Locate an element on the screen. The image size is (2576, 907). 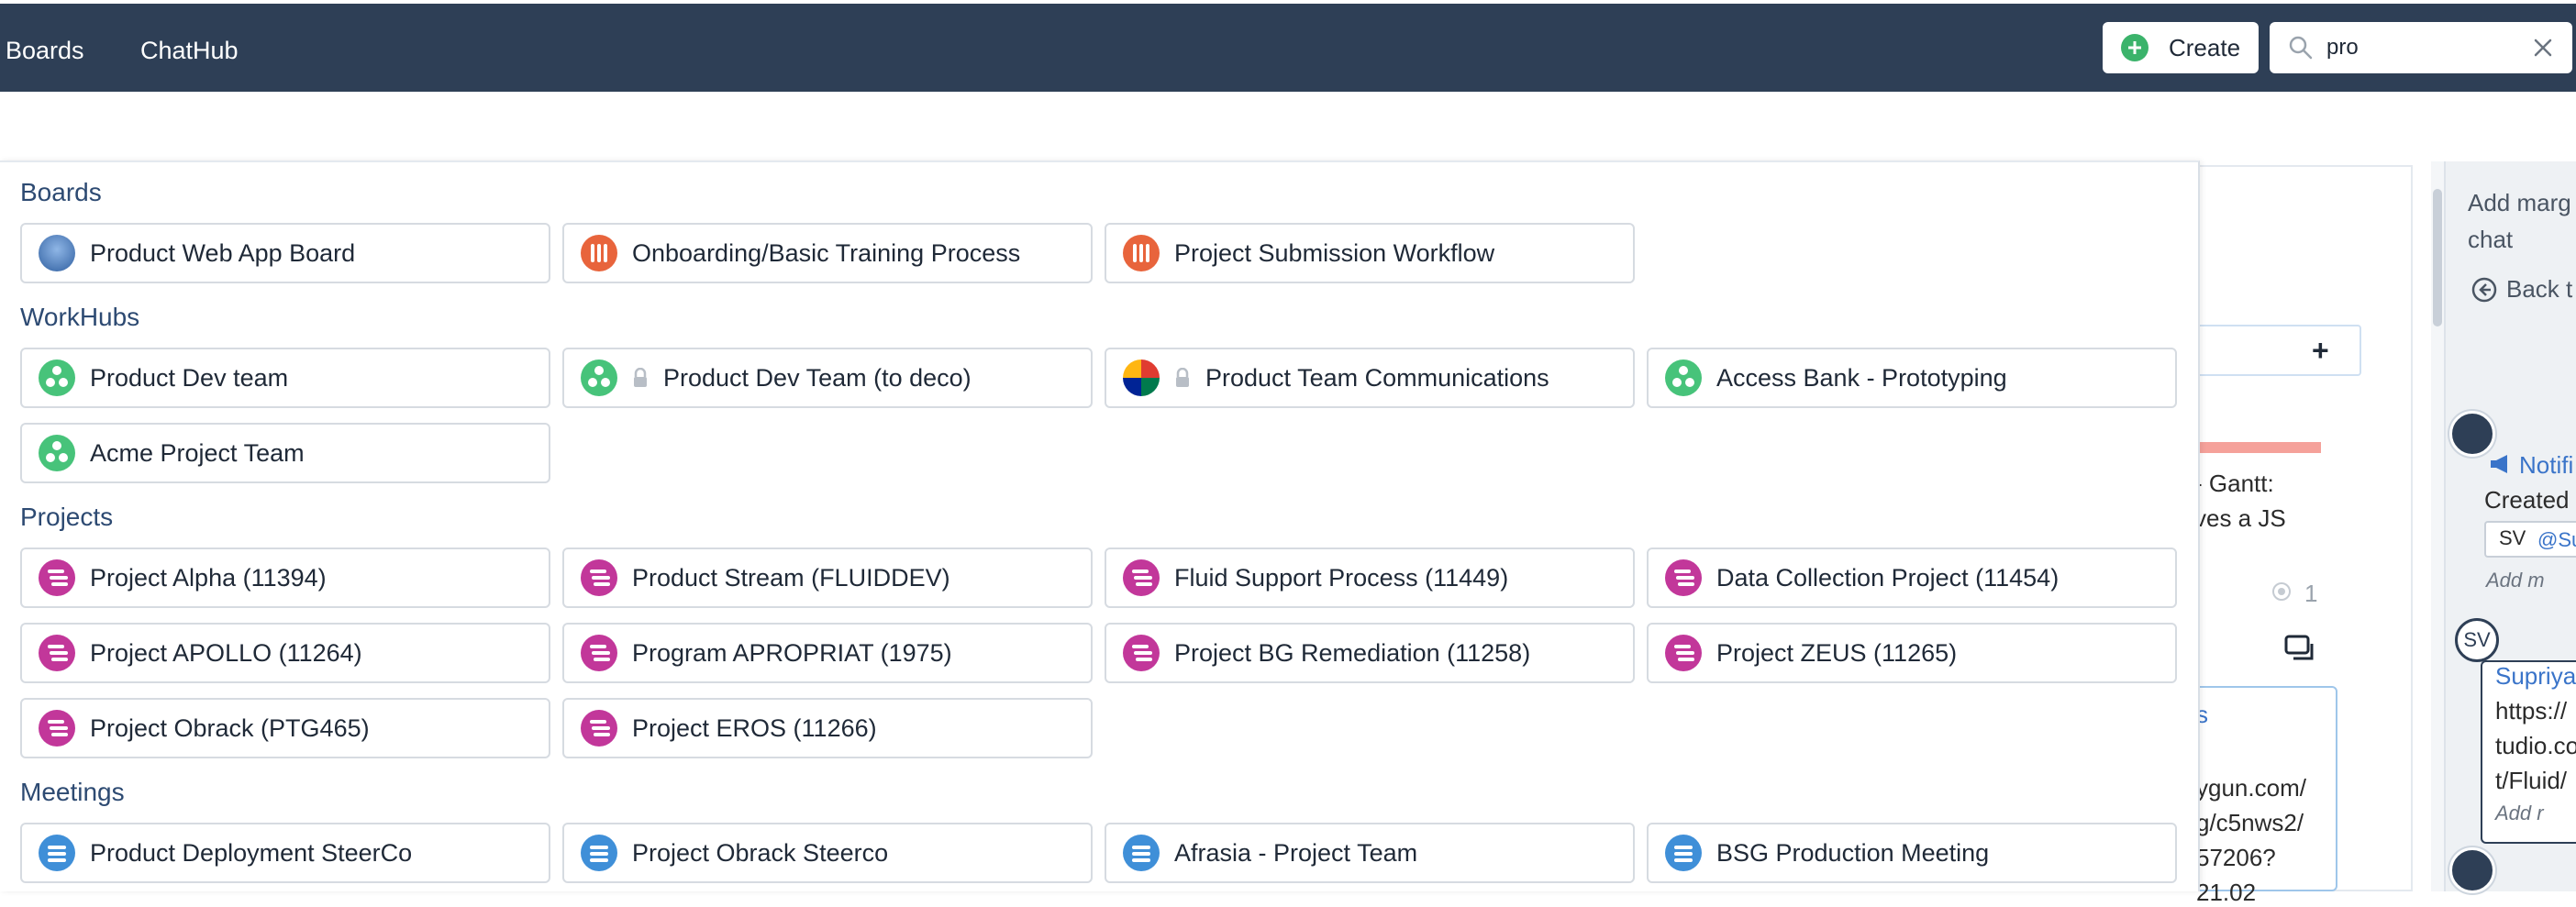
result-project: Program APROPRIAT (1975) is located at coordinates (827, 653).